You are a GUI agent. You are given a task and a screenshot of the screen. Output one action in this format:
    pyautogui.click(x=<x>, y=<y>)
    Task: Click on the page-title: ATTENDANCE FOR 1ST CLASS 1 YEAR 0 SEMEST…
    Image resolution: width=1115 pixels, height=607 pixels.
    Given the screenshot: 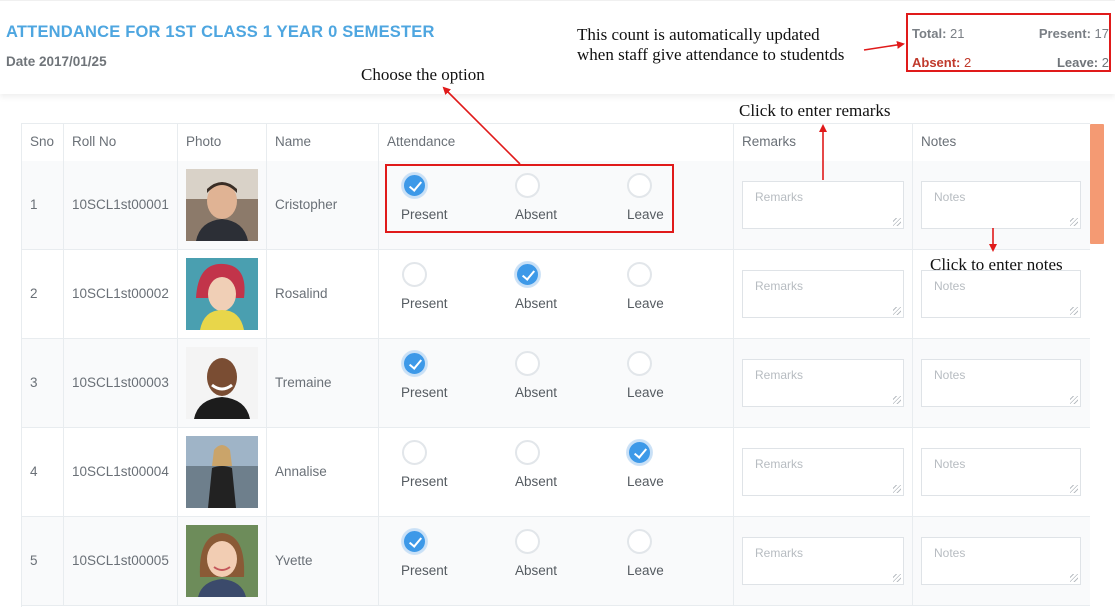 What is the action you would take?
    pyautogui.click(x=220, y=32)
    